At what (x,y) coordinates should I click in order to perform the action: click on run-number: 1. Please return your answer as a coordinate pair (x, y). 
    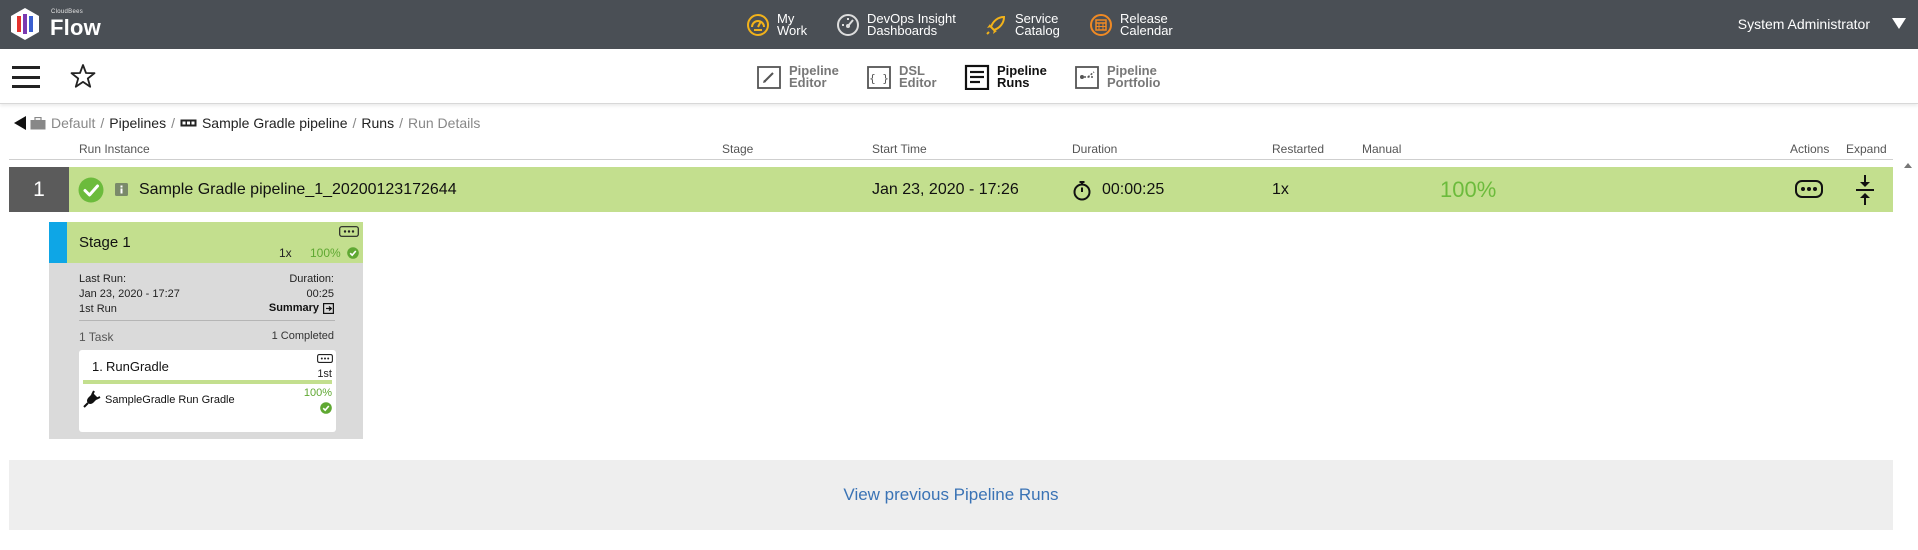
    Looking at the image, I should click on (39, 189).